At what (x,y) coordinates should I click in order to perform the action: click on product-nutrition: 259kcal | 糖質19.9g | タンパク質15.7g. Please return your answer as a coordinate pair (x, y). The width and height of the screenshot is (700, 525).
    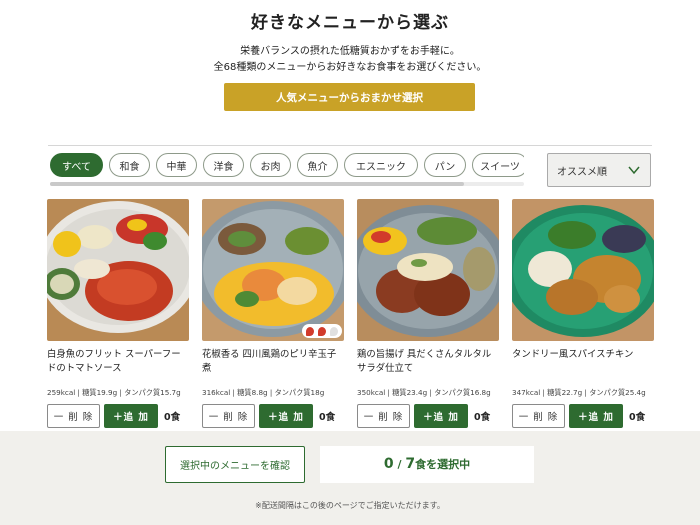
    Looking at the image, I should click on (114, 392).